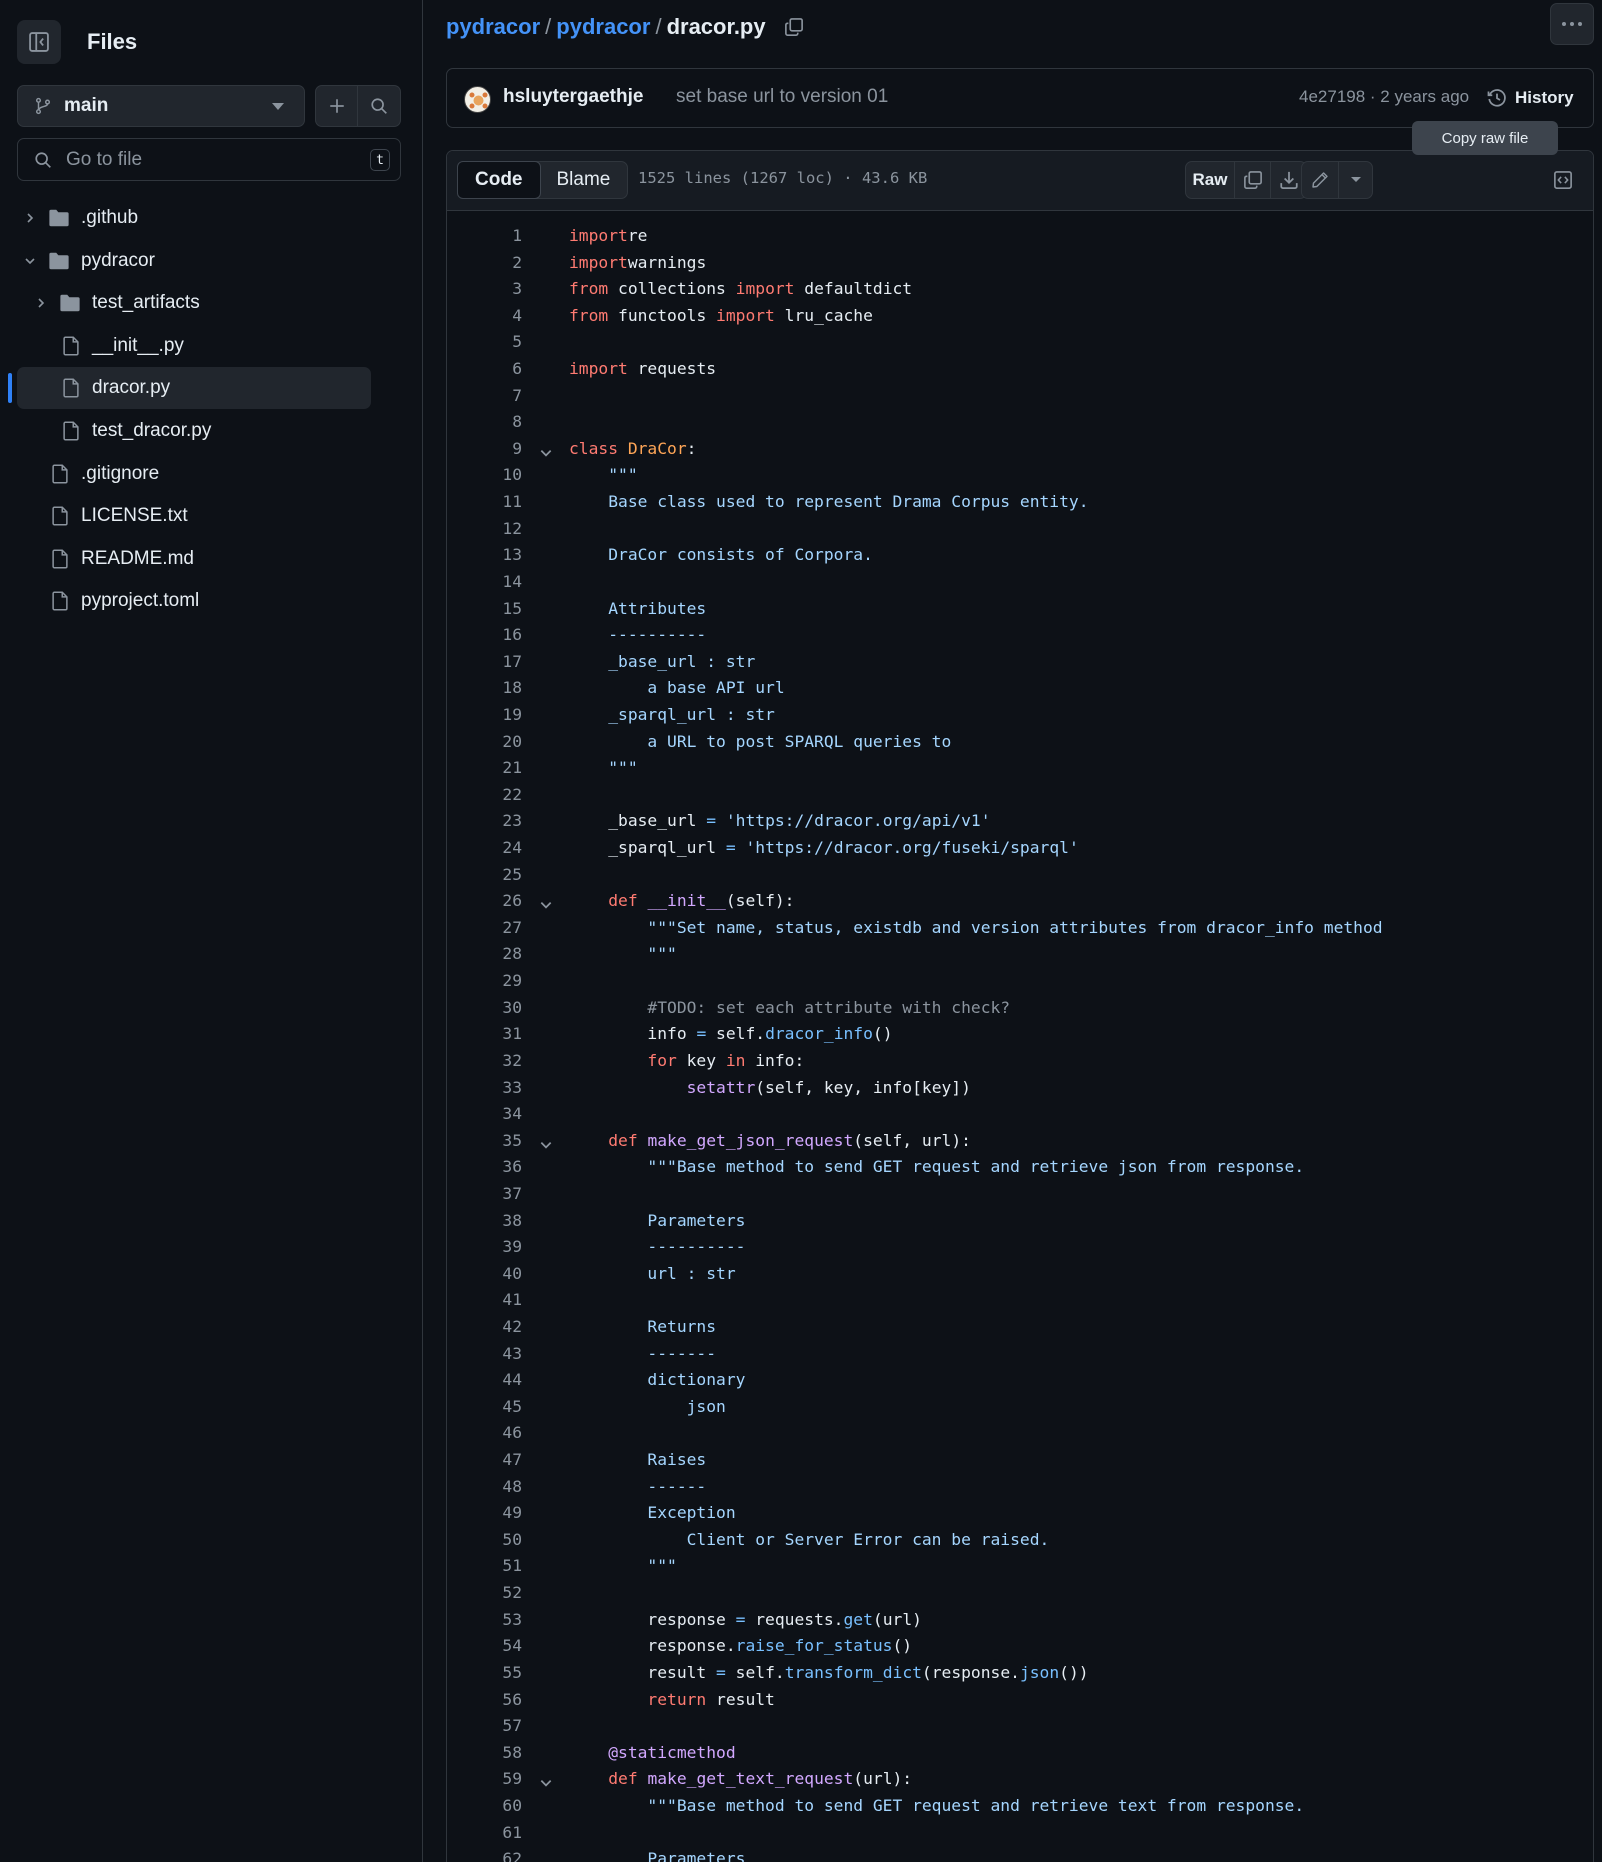  Describe the element at coordinates (484, 635) in the screenshot. I see `line-number: 16` at that location.